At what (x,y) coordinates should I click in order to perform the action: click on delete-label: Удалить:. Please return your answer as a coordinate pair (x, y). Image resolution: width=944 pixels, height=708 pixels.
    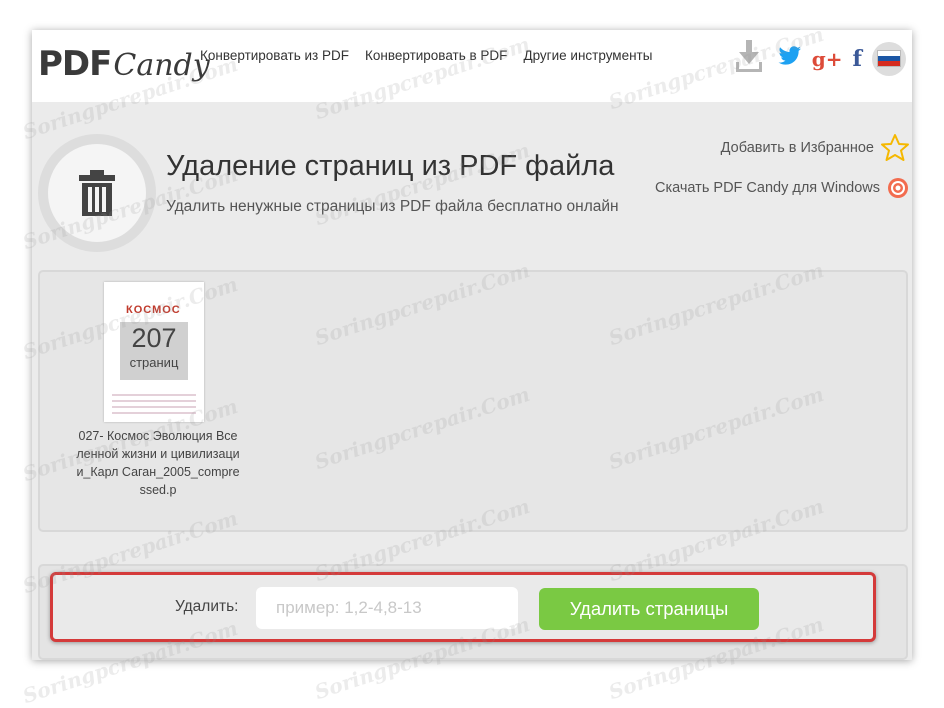
    Looking at the image, I should click on (207, 606).